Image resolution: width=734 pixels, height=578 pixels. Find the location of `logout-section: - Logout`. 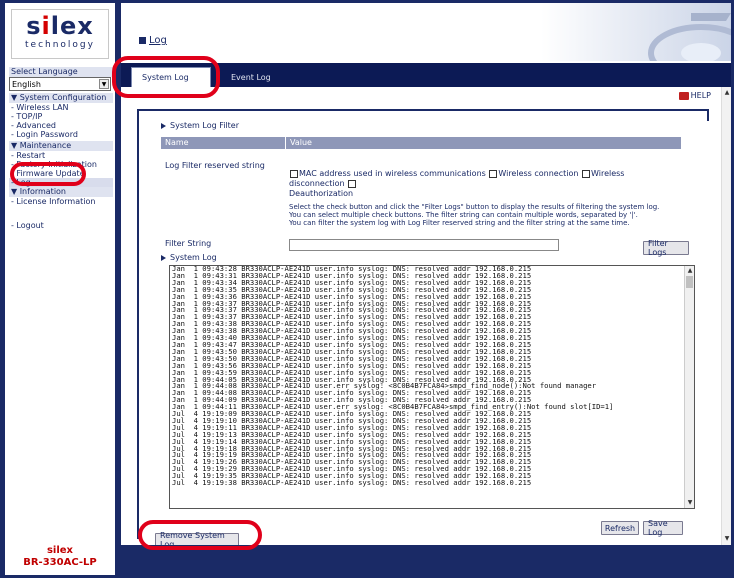

logout-section: - Logout is located at coordinates (61, 225).